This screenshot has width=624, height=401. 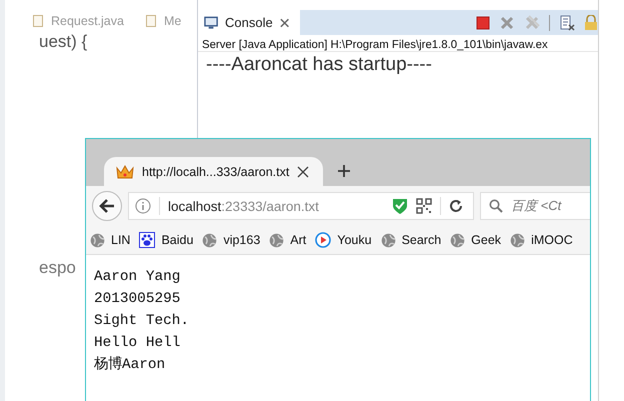 I want to click on address-field: localhost:23333/aaron.txt, so click(x=301, y=206).